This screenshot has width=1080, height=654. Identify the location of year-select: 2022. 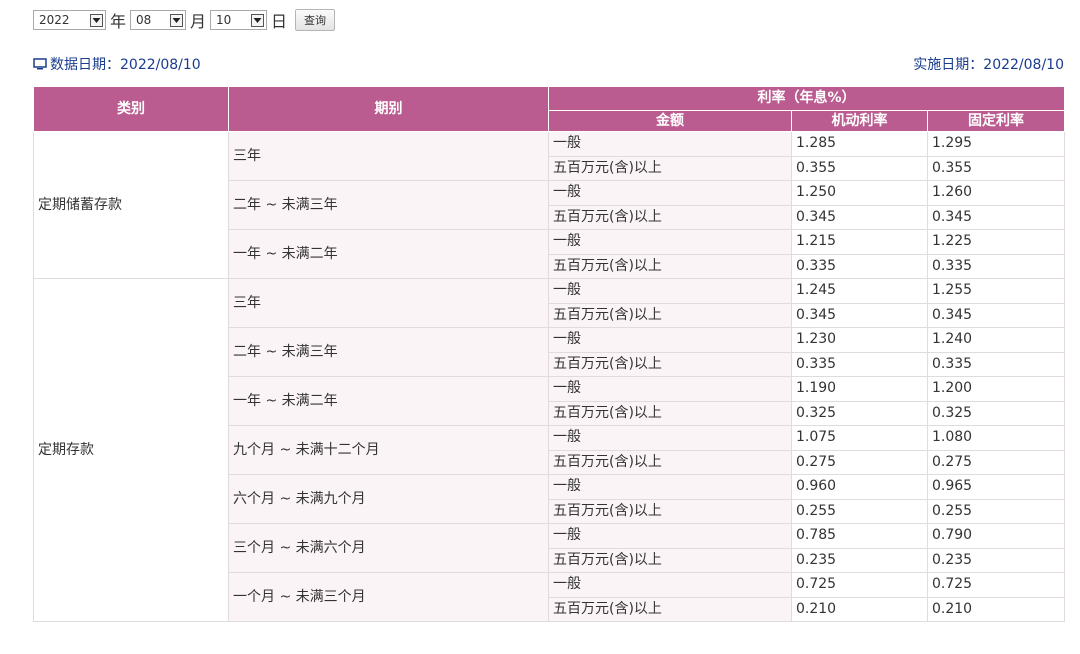
(69, 20).